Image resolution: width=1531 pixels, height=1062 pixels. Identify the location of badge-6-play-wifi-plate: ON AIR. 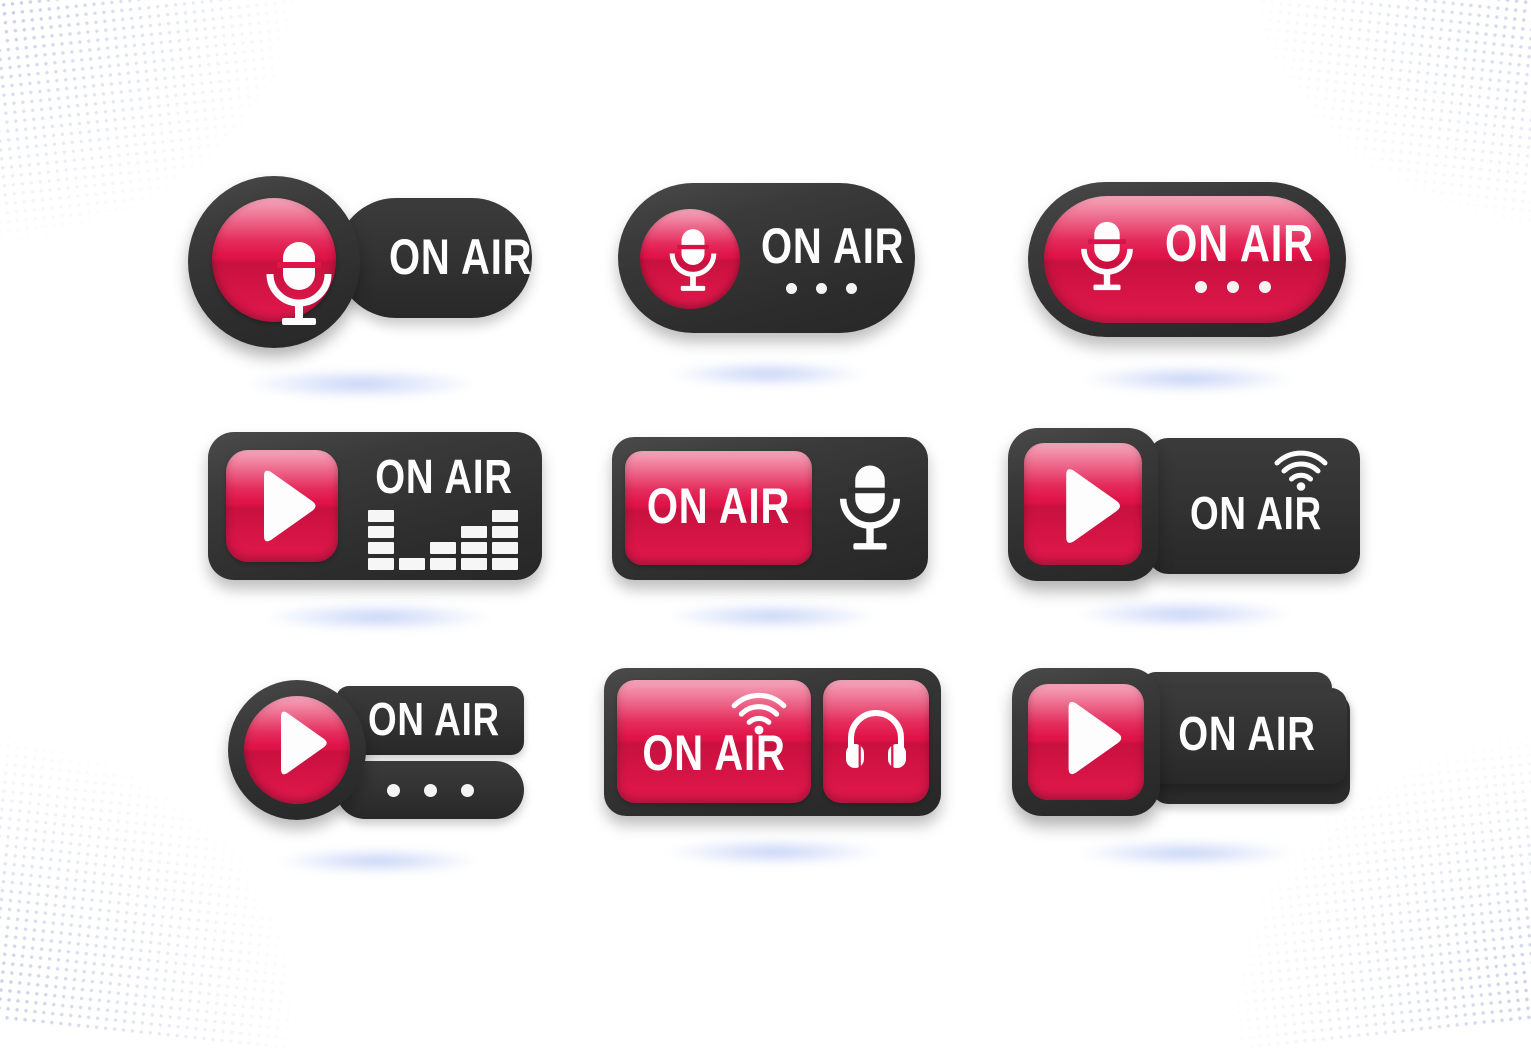
(1184, 528).